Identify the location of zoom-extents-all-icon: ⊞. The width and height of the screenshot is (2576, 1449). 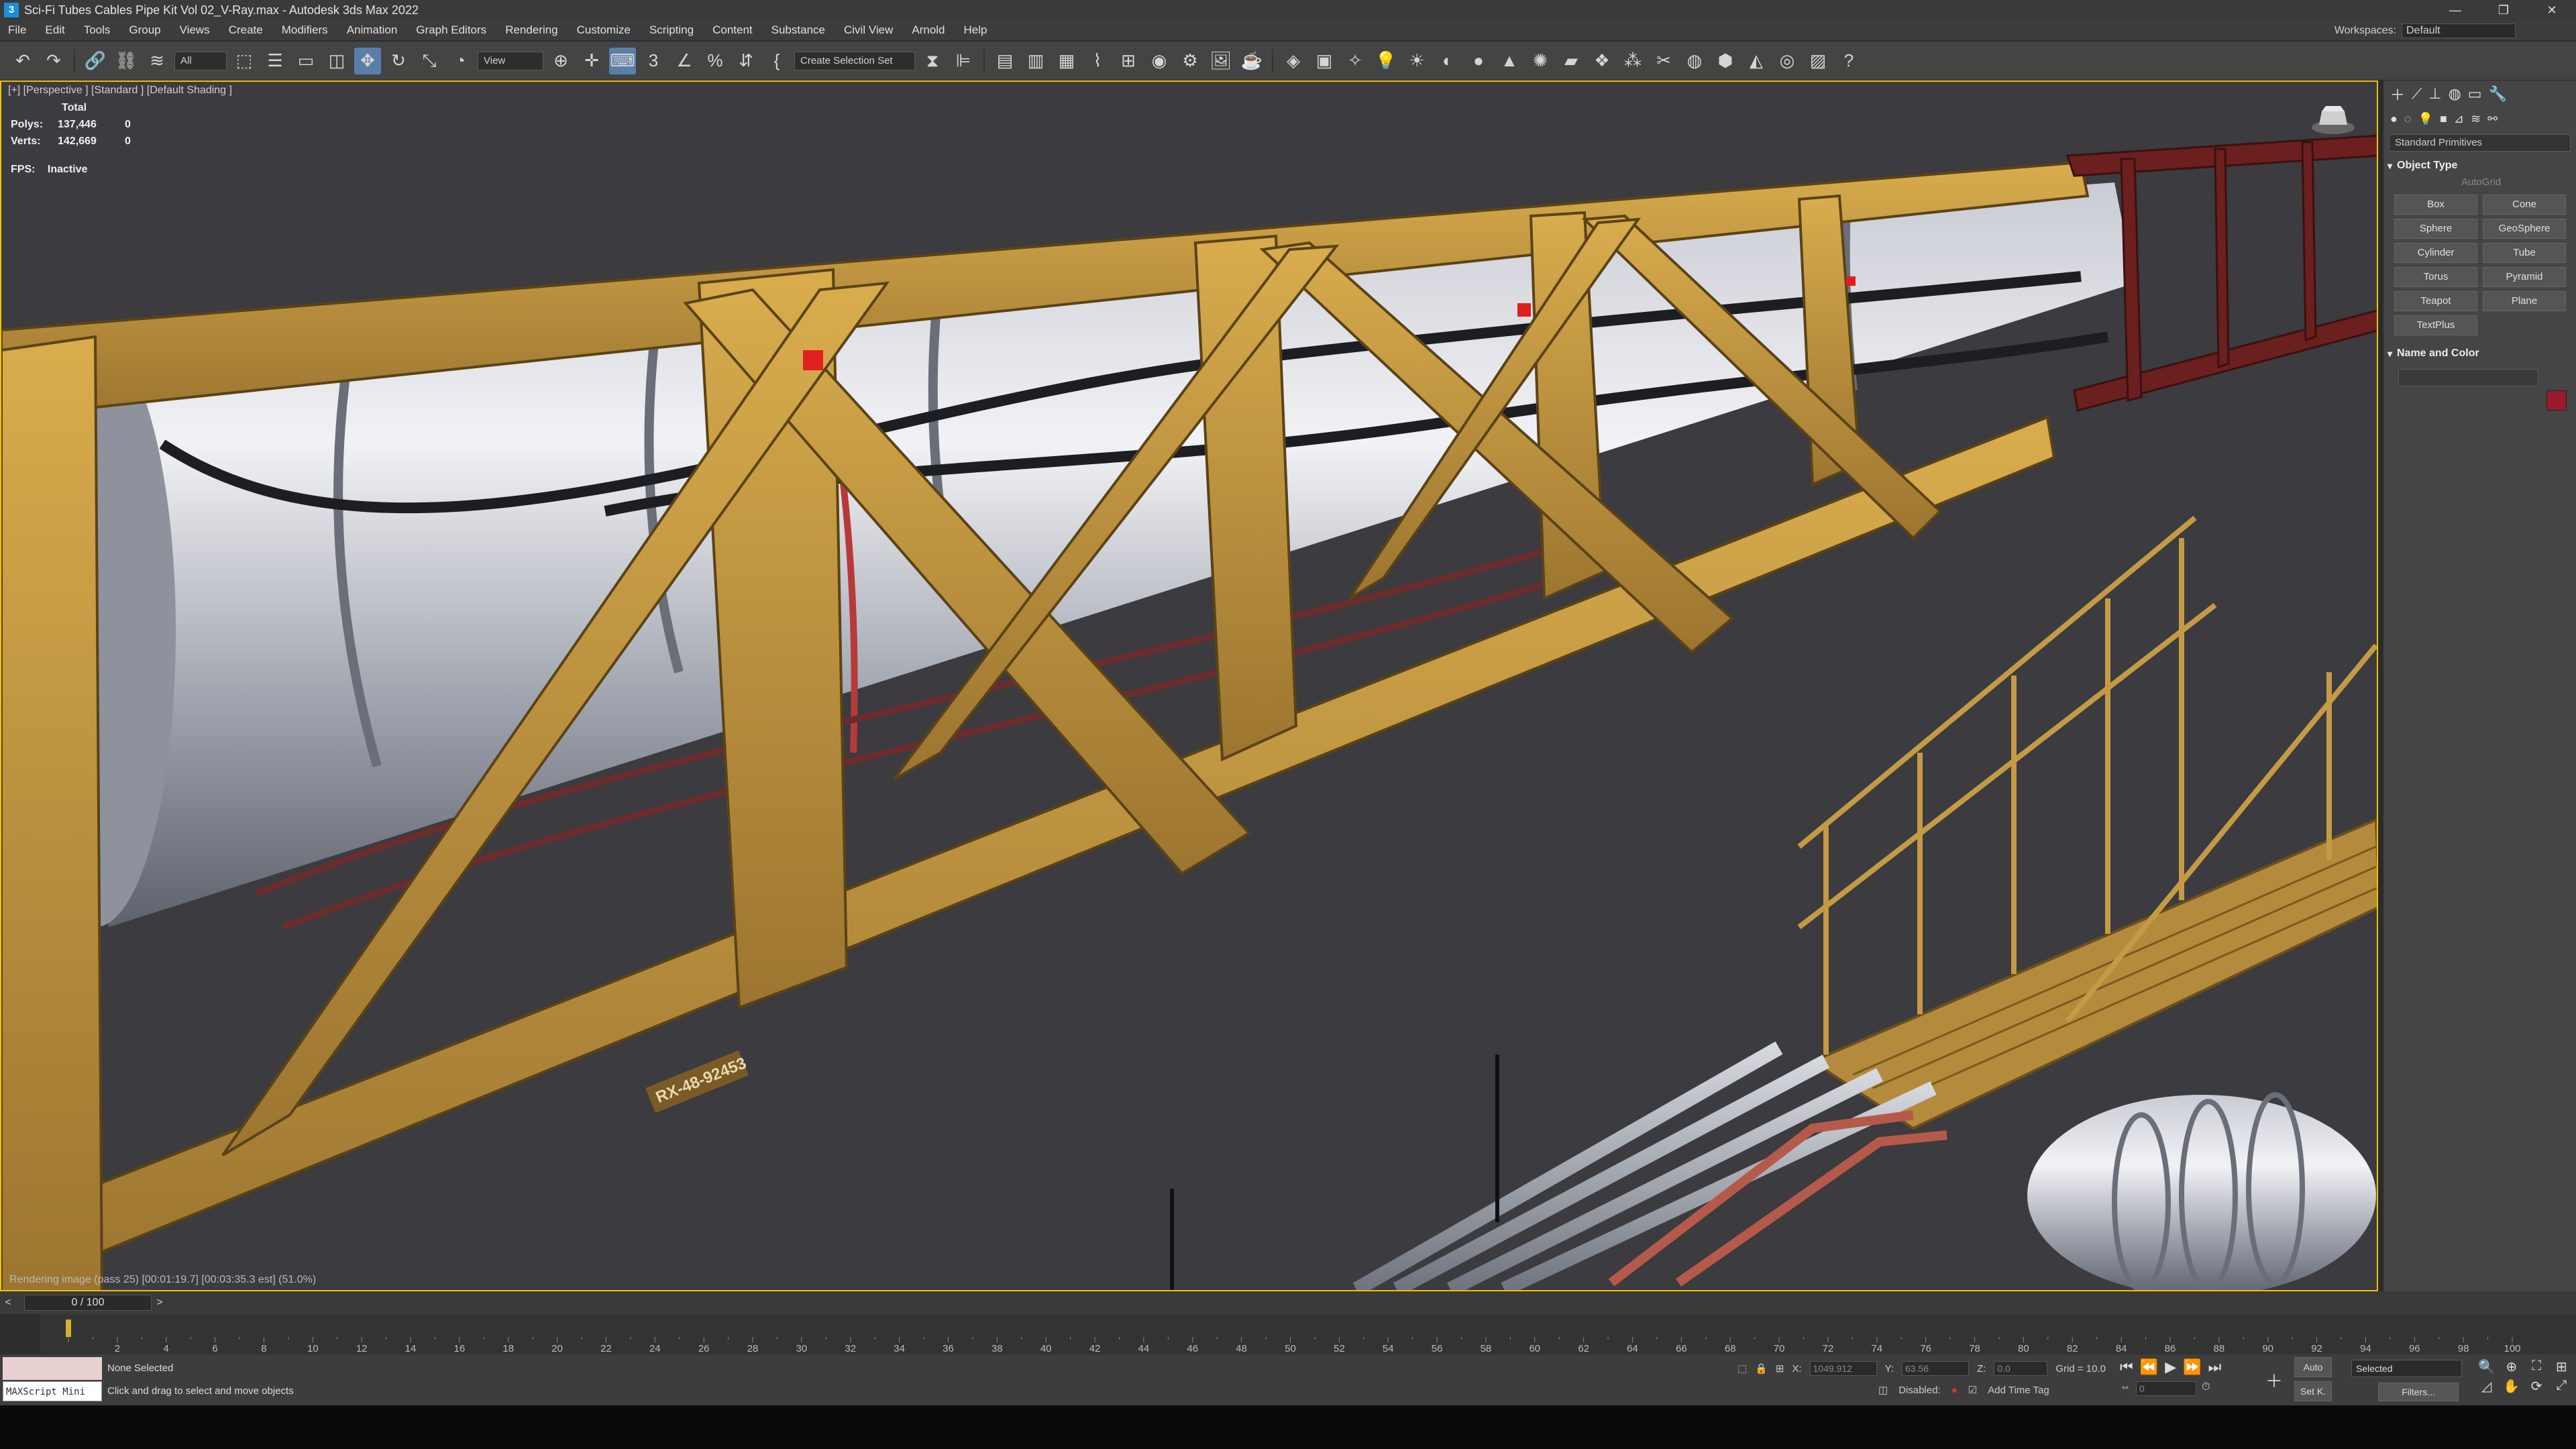
(2562, 1366).